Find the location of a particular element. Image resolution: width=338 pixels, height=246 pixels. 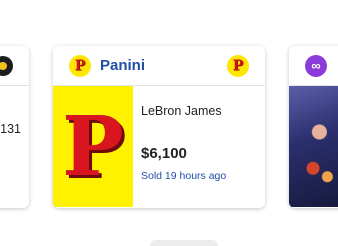

card-info: LeBron James $6,100 Sold 19 hours ago is located at coordinates (179, 146).